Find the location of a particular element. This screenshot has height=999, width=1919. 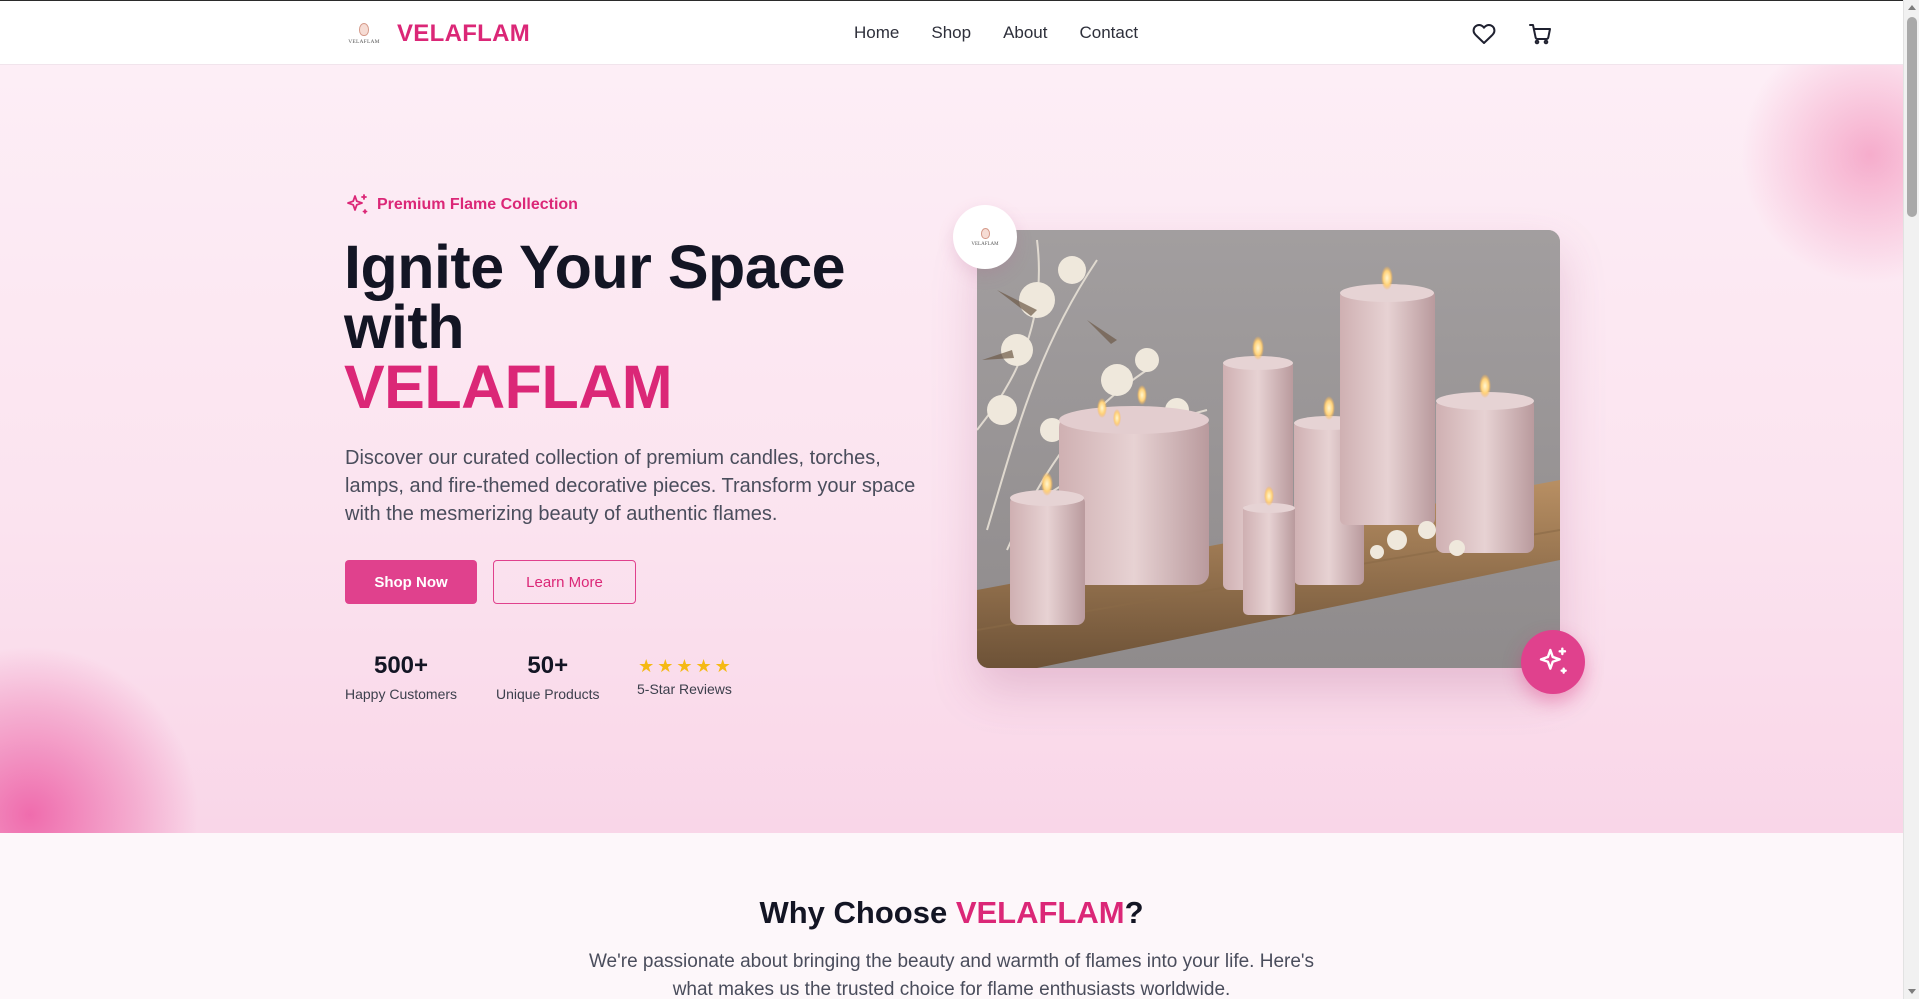

star-rating: ★ ★ ★ ★ ★ is located at coordinates (684, 666).